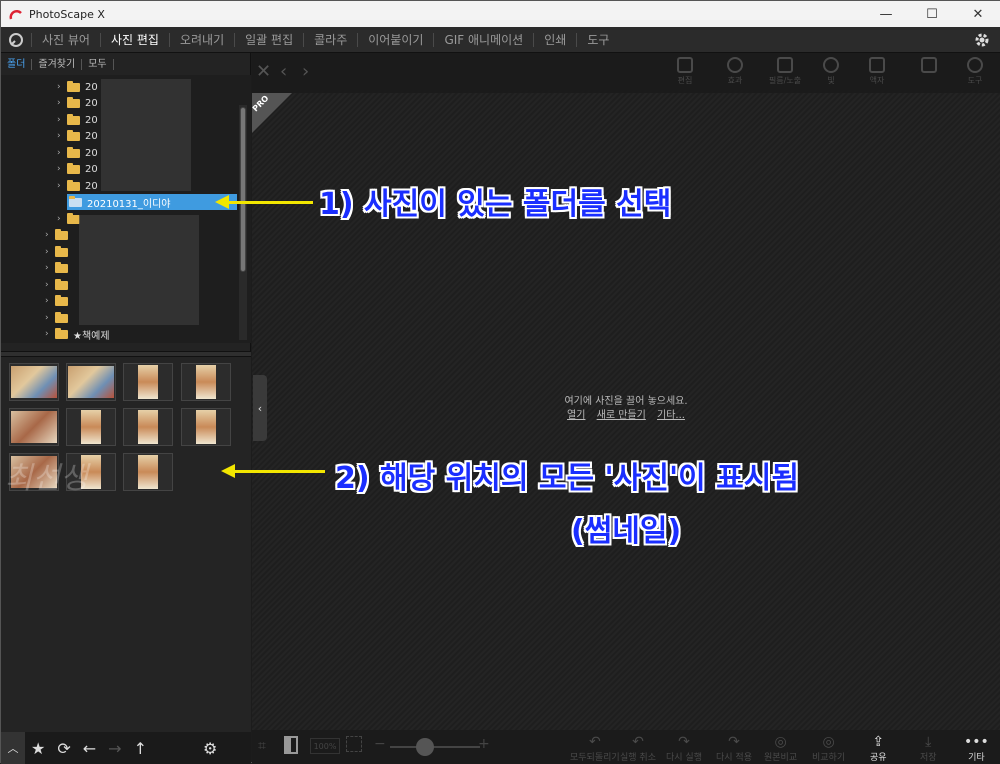  Describe the element at coordinates (828, 748) in the screenshot. I see `compare-button: ◎ 비교하기` at that location.